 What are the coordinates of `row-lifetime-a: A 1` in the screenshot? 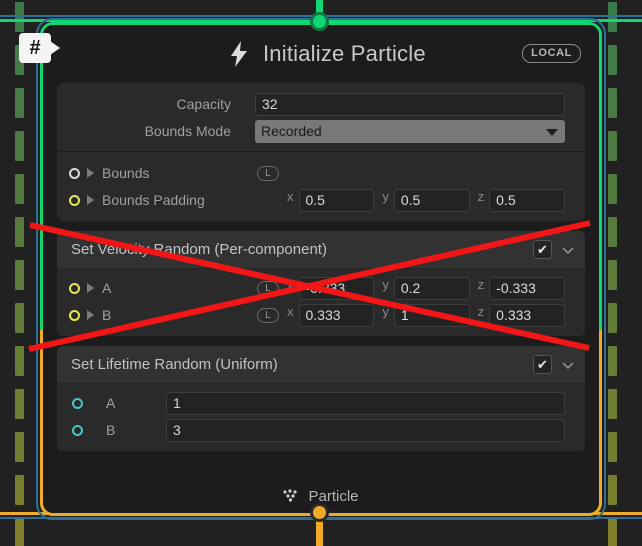 It's located at (321, 403).